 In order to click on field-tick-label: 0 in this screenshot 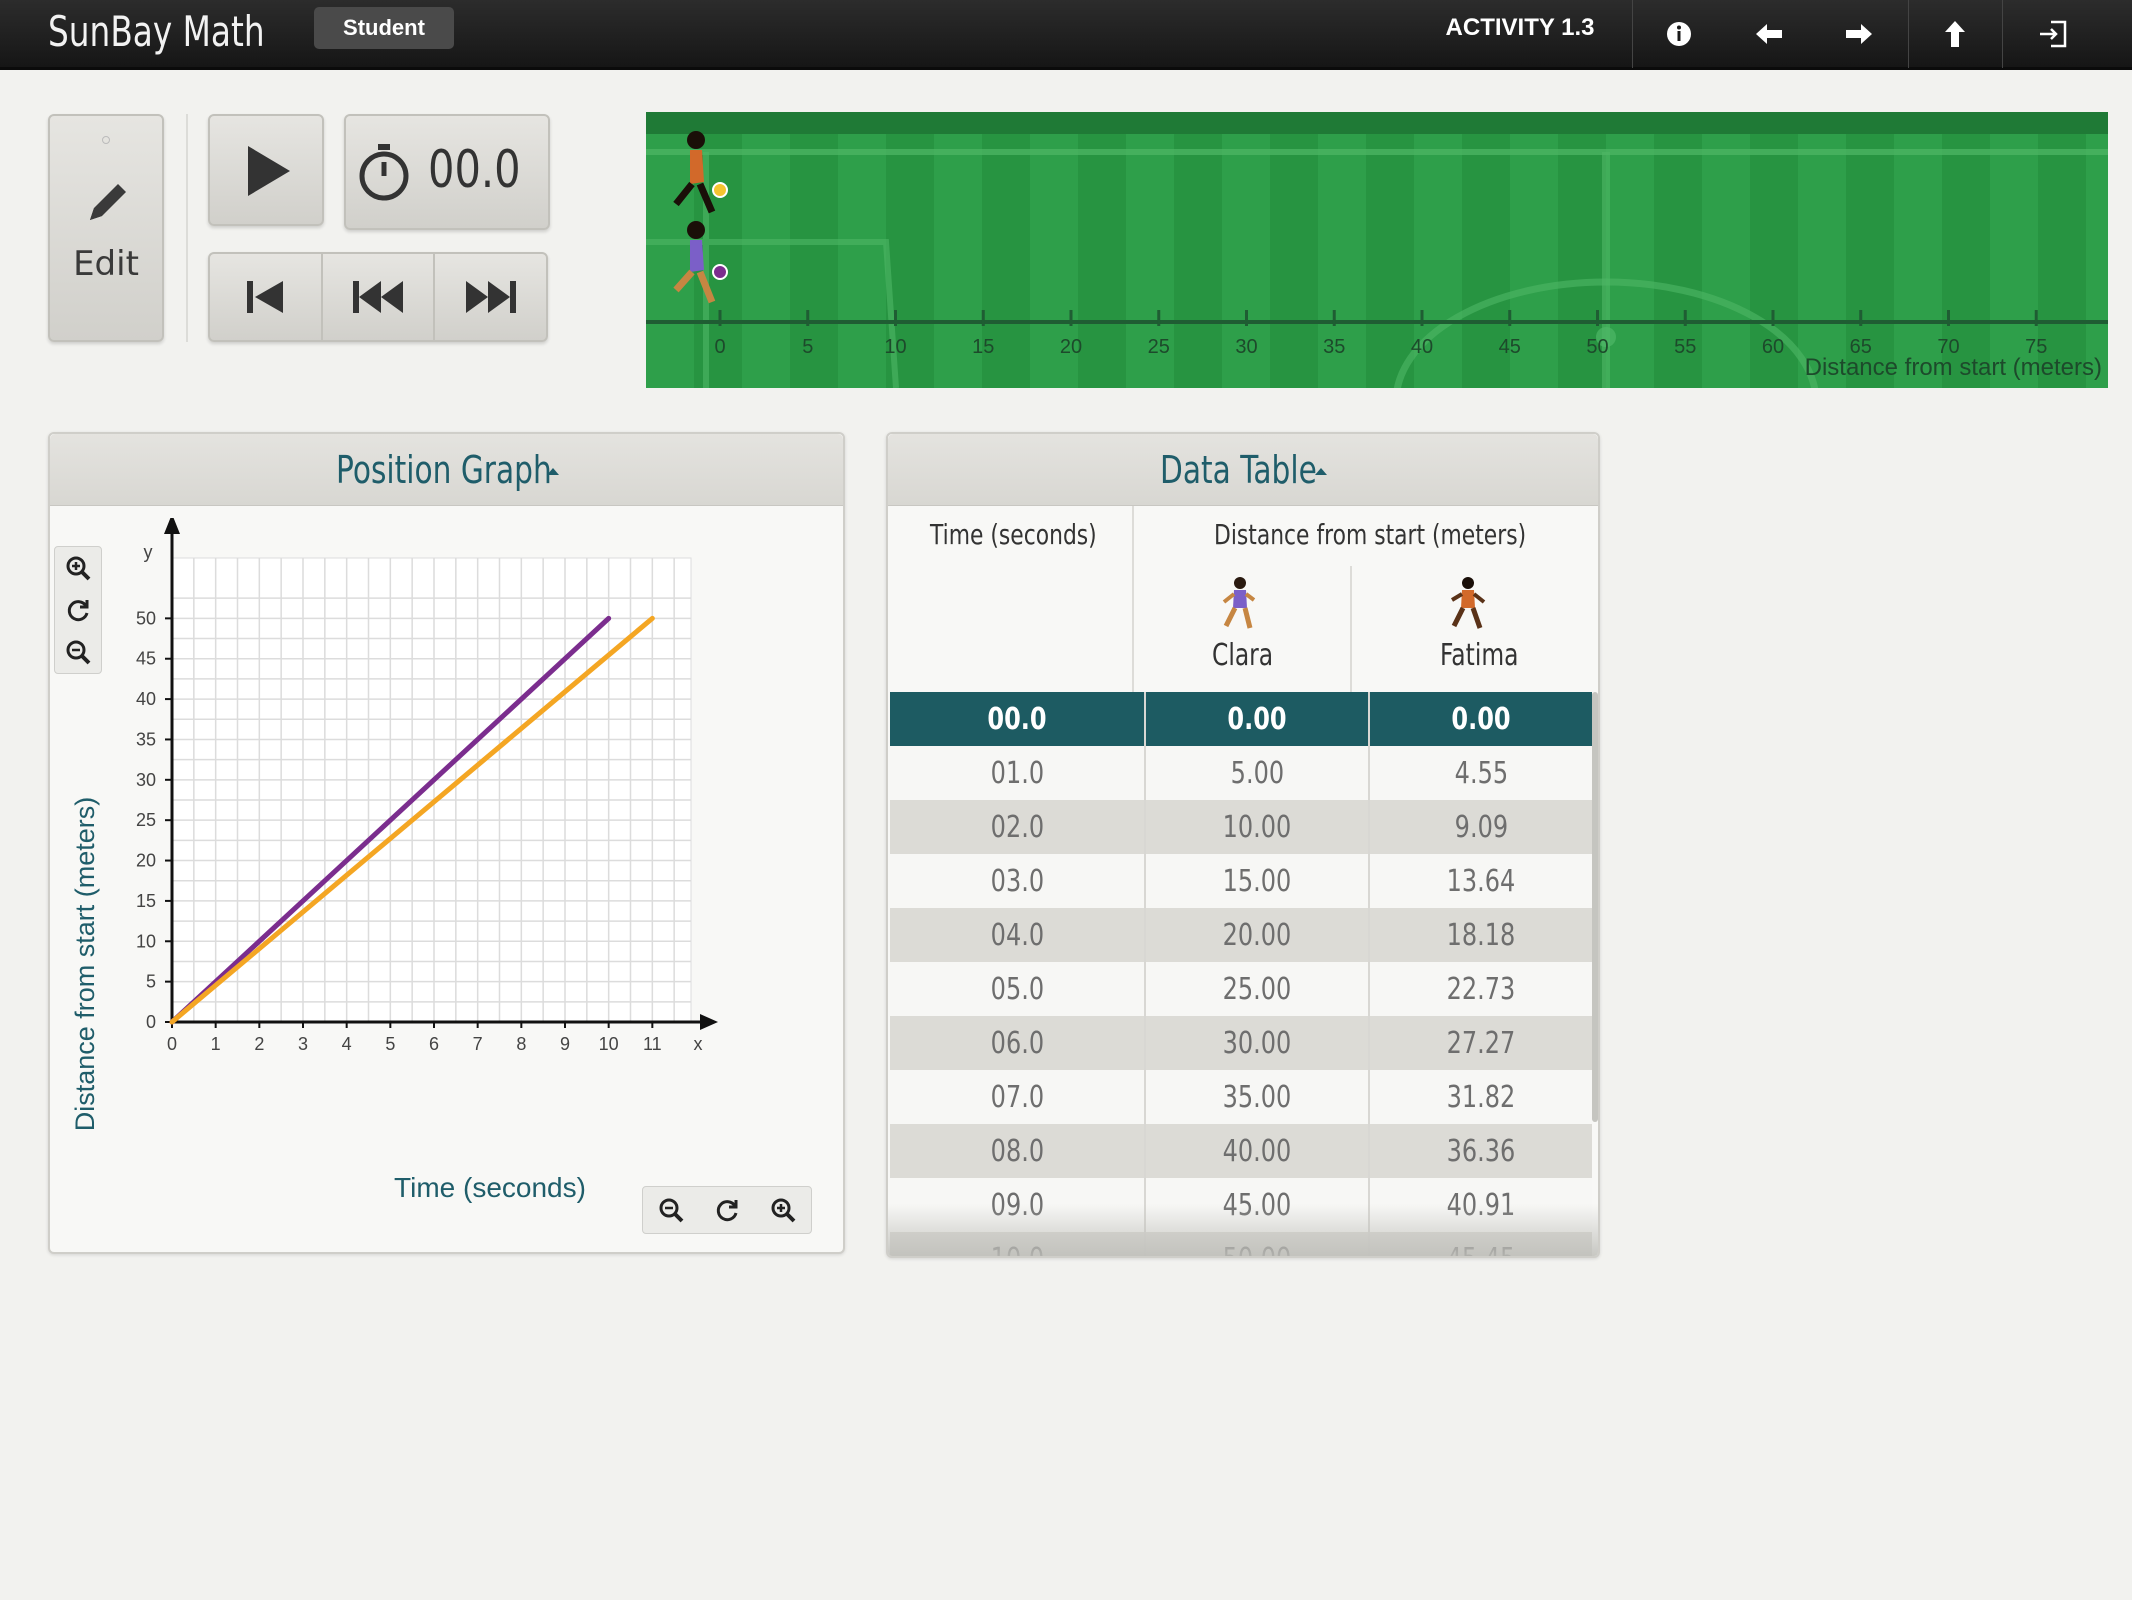, I will do `click(720, 347)`.